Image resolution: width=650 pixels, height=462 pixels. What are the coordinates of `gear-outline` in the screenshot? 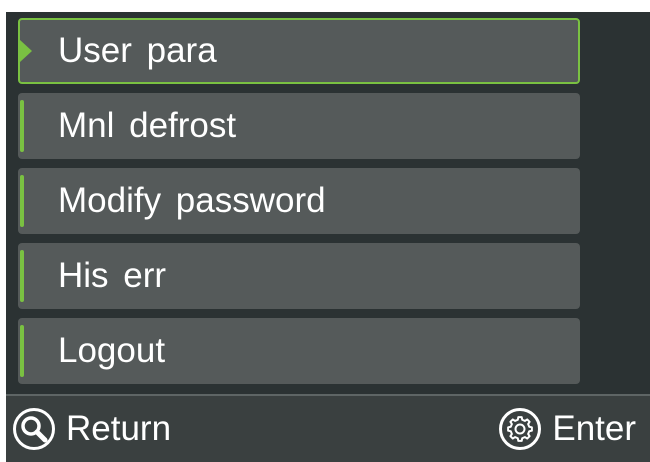 It's located at (520, 429).